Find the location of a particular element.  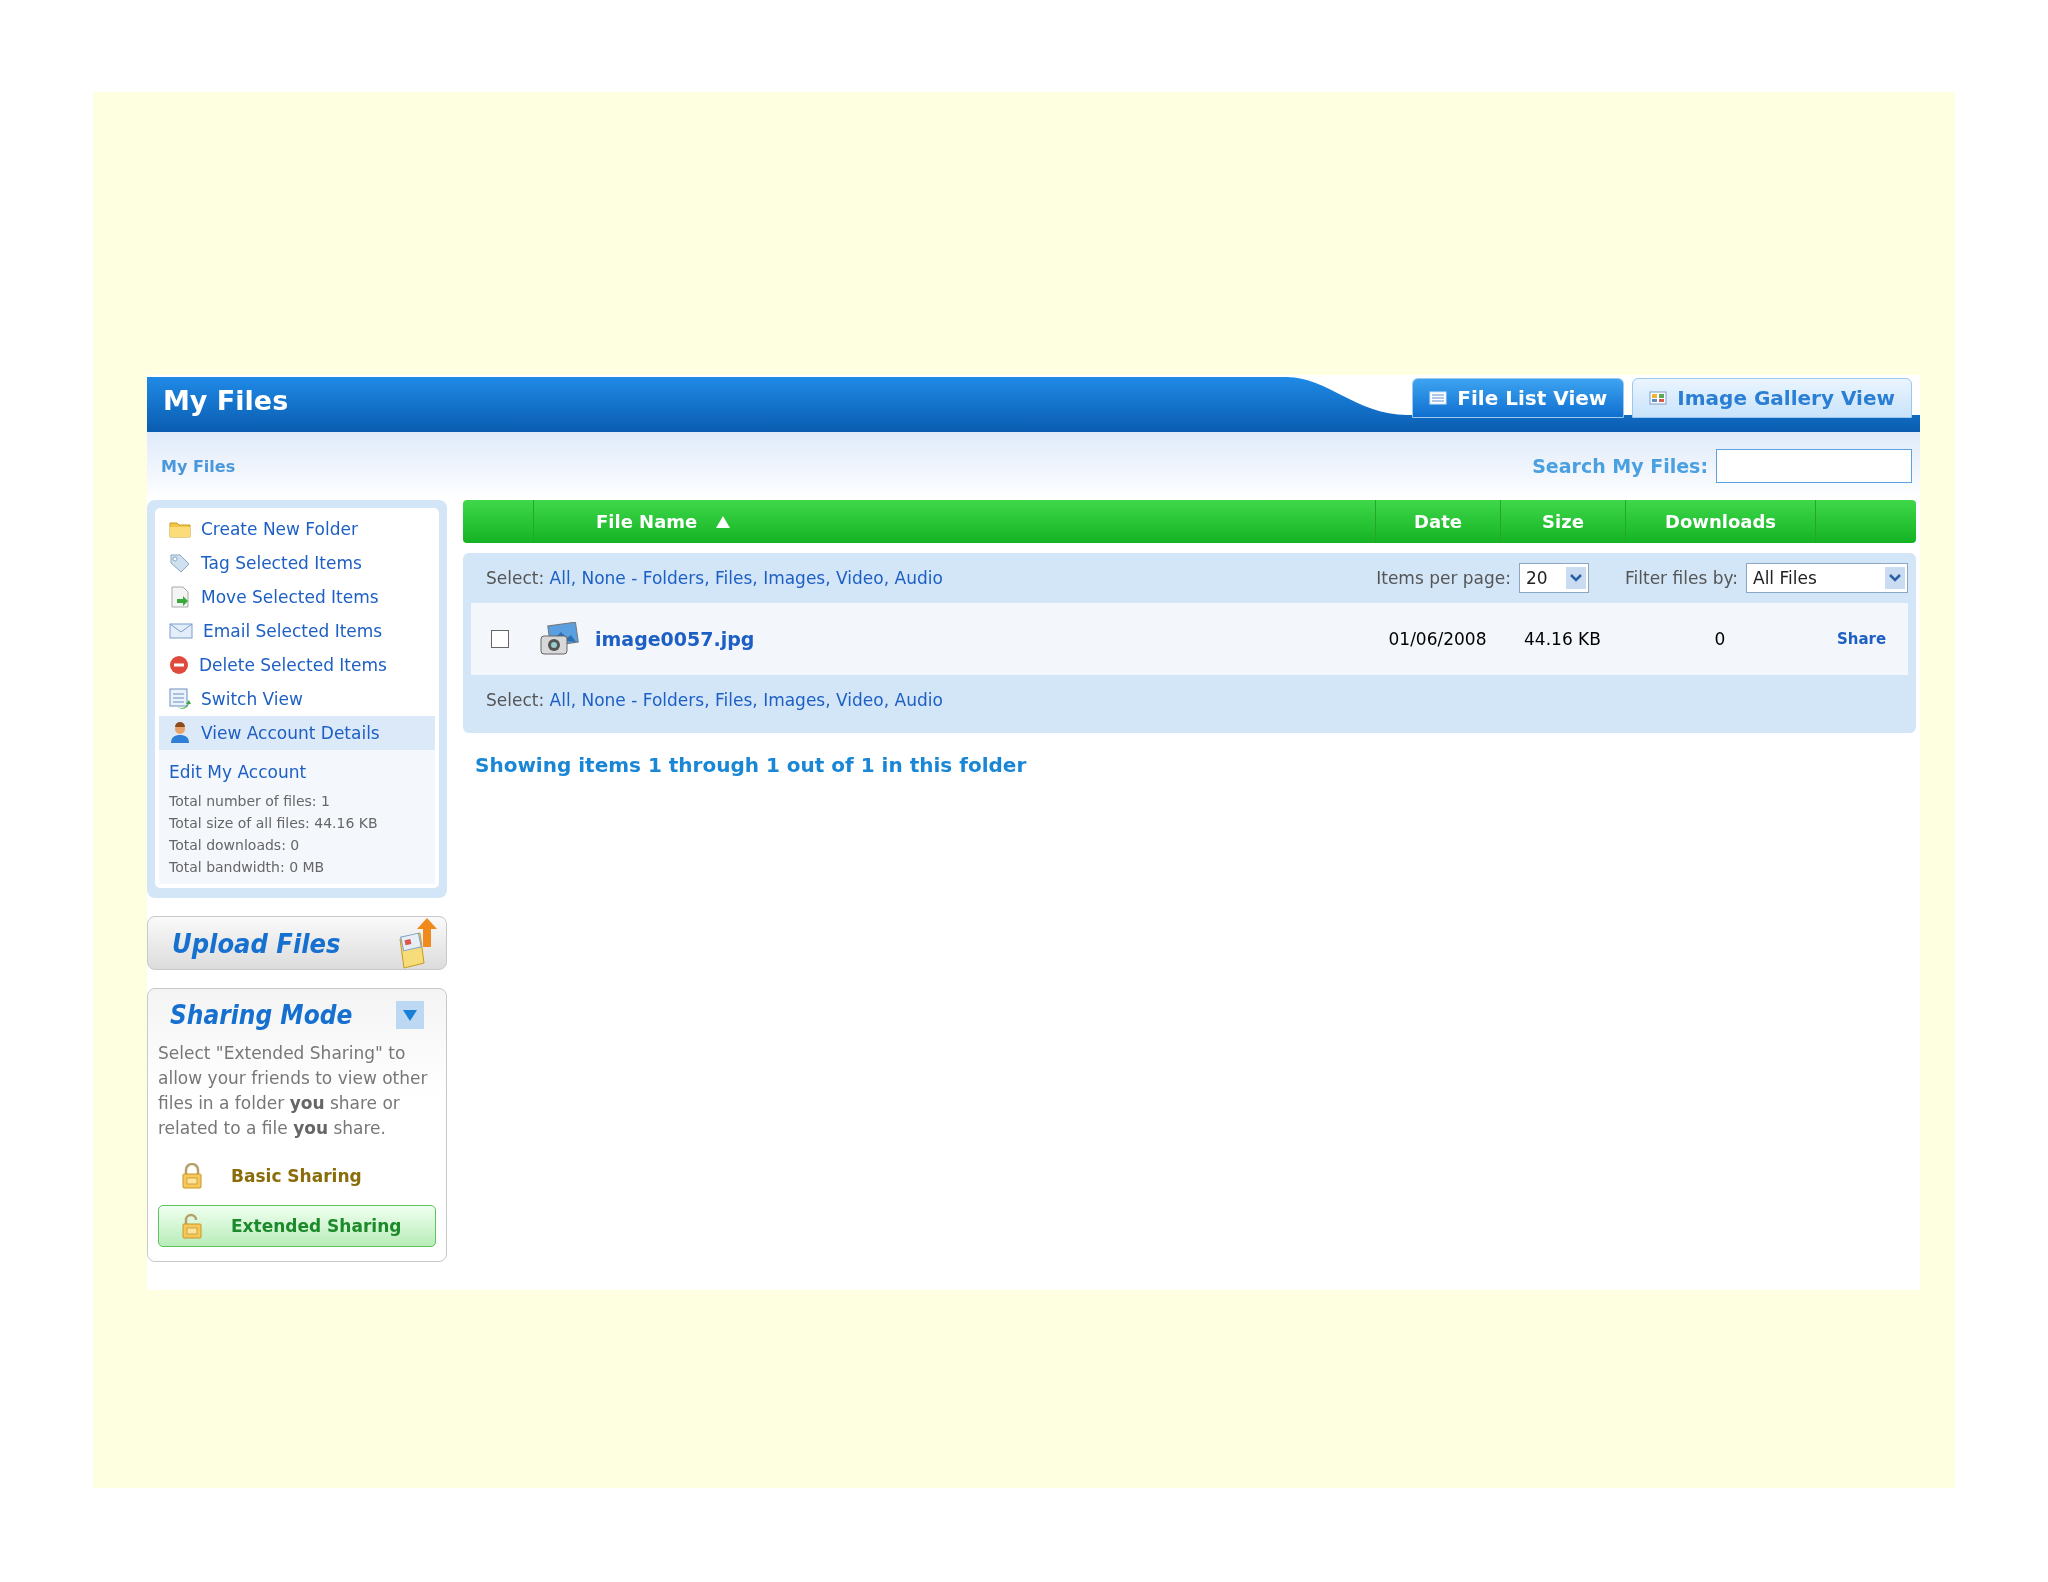

items-per-page-label: Items per page: is located at coordinates (1443, 578).